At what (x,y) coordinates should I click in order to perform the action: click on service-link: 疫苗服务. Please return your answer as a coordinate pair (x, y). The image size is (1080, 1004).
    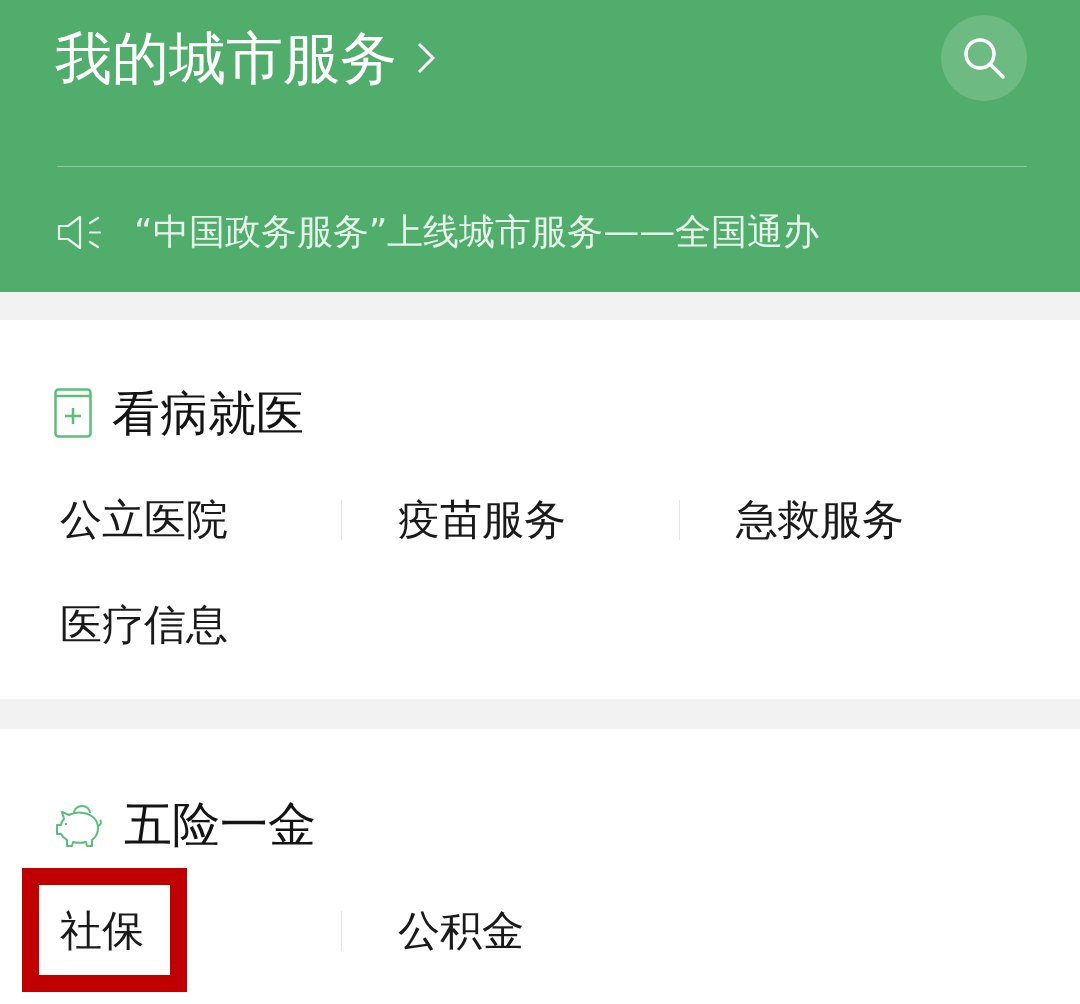
    Looking at the image, I should click on (482, 519).